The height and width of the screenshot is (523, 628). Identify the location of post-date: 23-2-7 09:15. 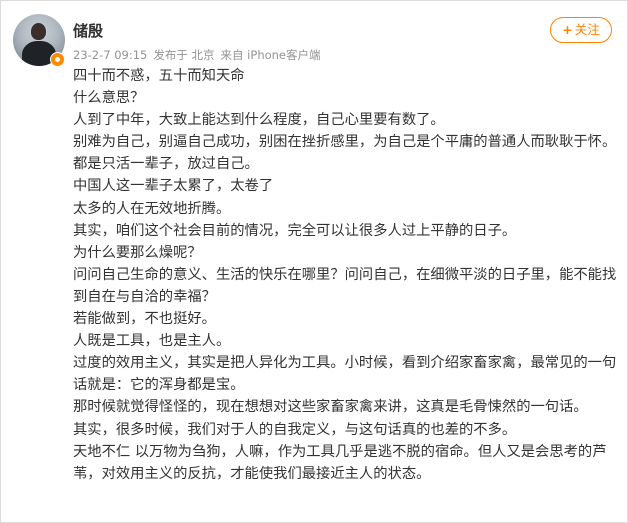
(110, 55).